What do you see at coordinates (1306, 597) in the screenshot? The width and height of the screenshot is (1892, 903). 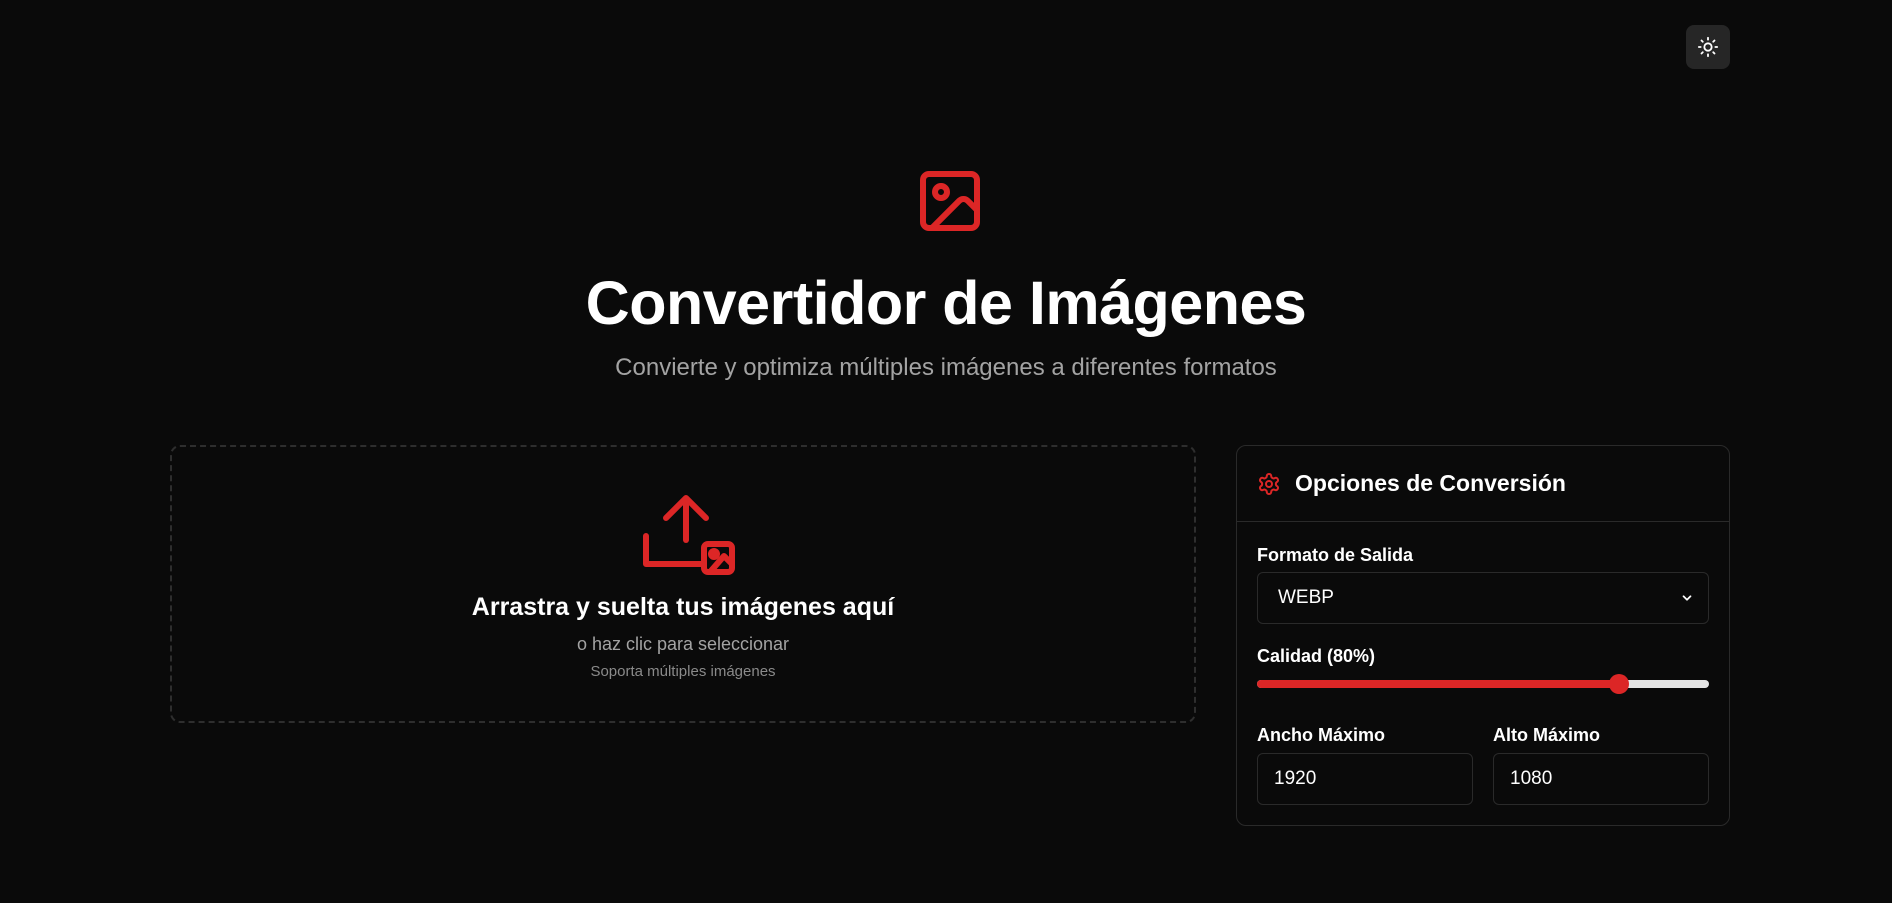 I see `format-value: WEBP` at bounding box center [1306, 597].